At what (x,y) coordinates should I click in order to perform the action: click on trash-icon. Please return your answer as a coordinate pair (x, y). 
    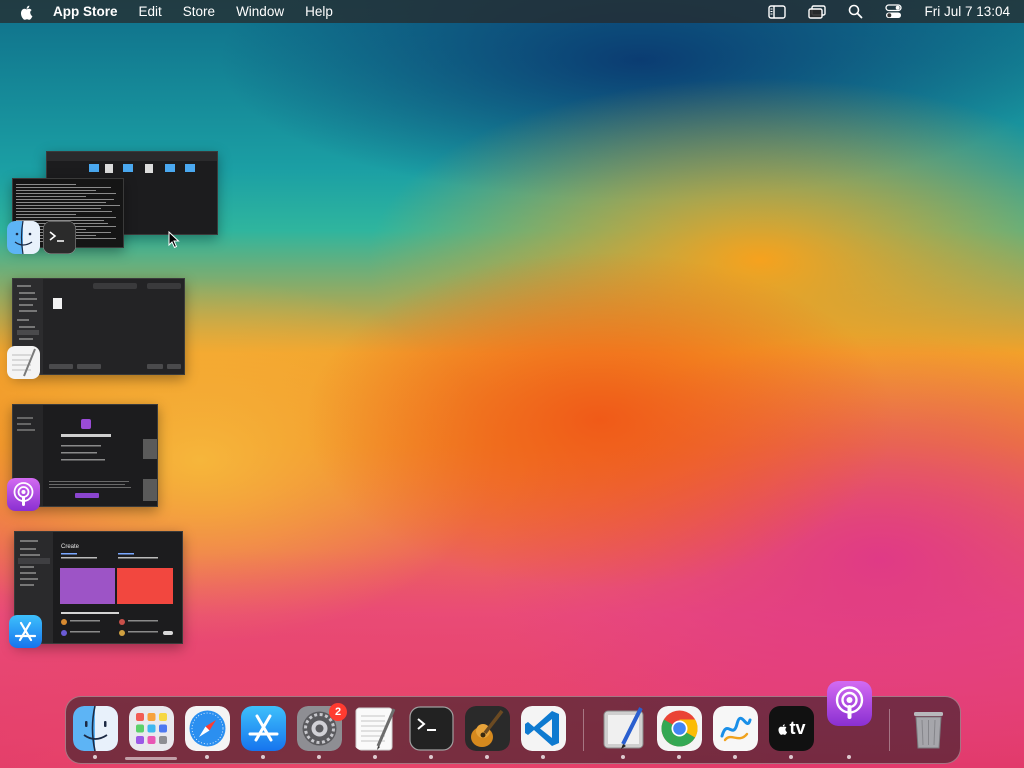
    Looking at the image, I should click on (928, 728).